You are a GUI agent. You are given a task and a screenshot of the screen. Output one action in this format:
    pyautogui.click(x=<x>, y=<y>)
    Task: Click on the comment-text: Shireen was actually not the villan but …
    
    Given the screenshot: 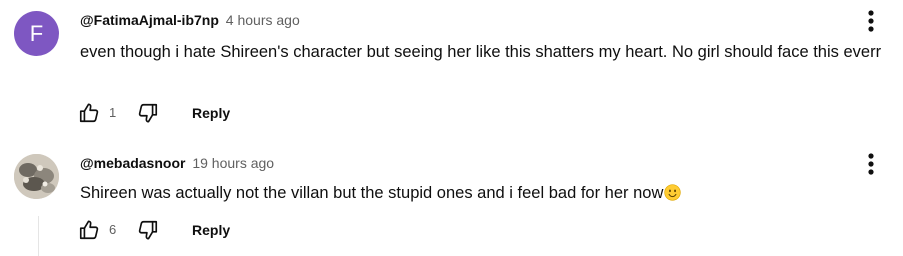 What is the action you would take?
    pyautogui.click(x=372, y=193)
    